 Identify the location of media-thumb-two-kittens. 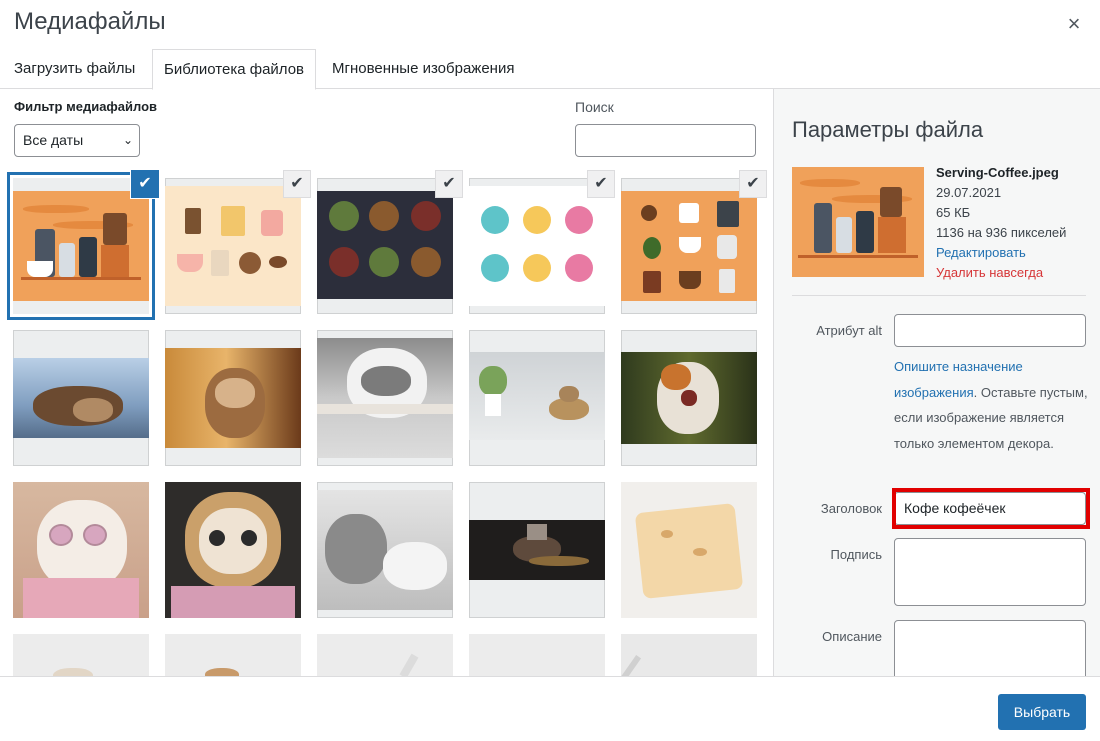
(385, 550).